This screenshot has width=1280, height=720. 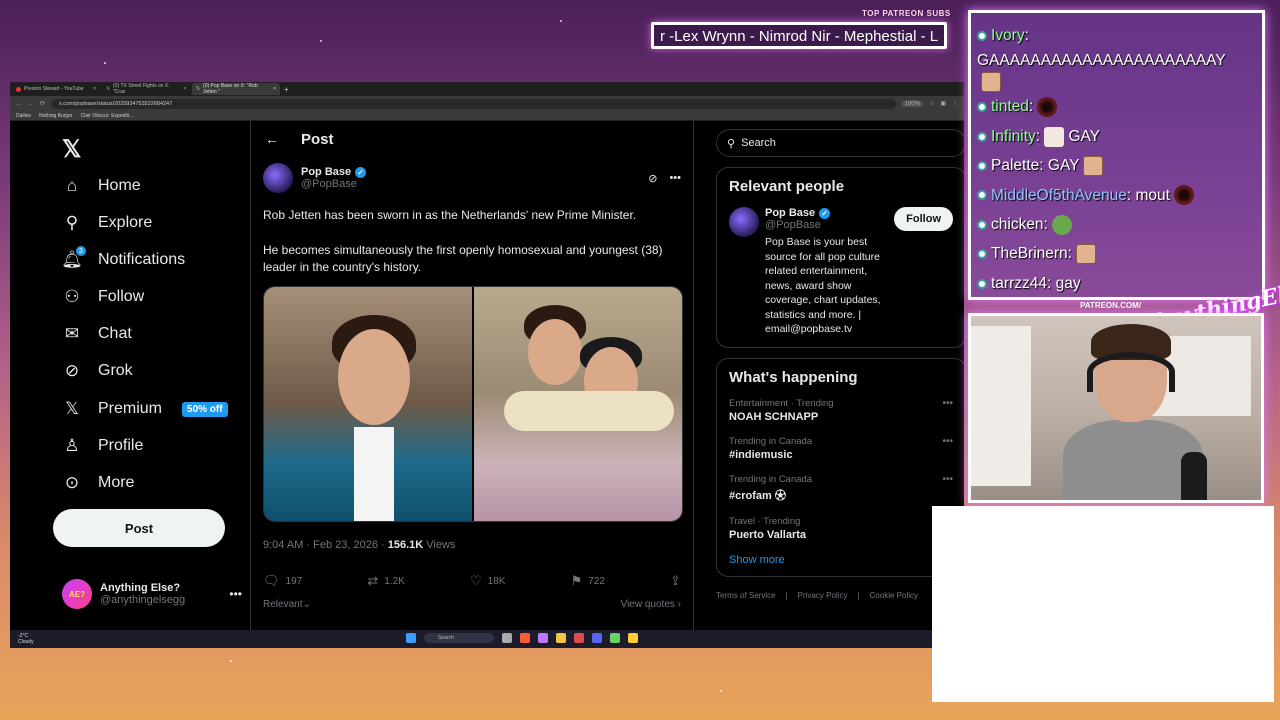 What do you see at coordinates (287, 604) in the screenshot?
I see `sort-dropdown: Relevant⌄` at bounding box center [287, 604].